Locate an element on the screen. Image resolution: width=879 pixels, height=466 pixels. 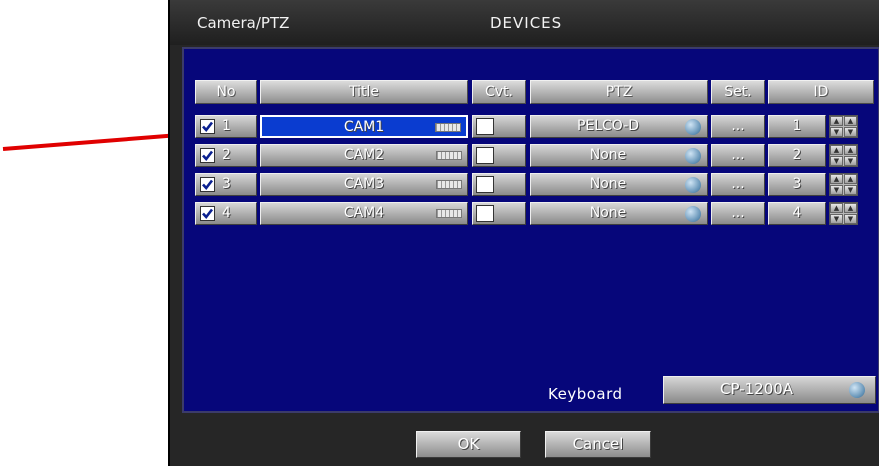
row-number: 3 is located at coordinates (226, 184).